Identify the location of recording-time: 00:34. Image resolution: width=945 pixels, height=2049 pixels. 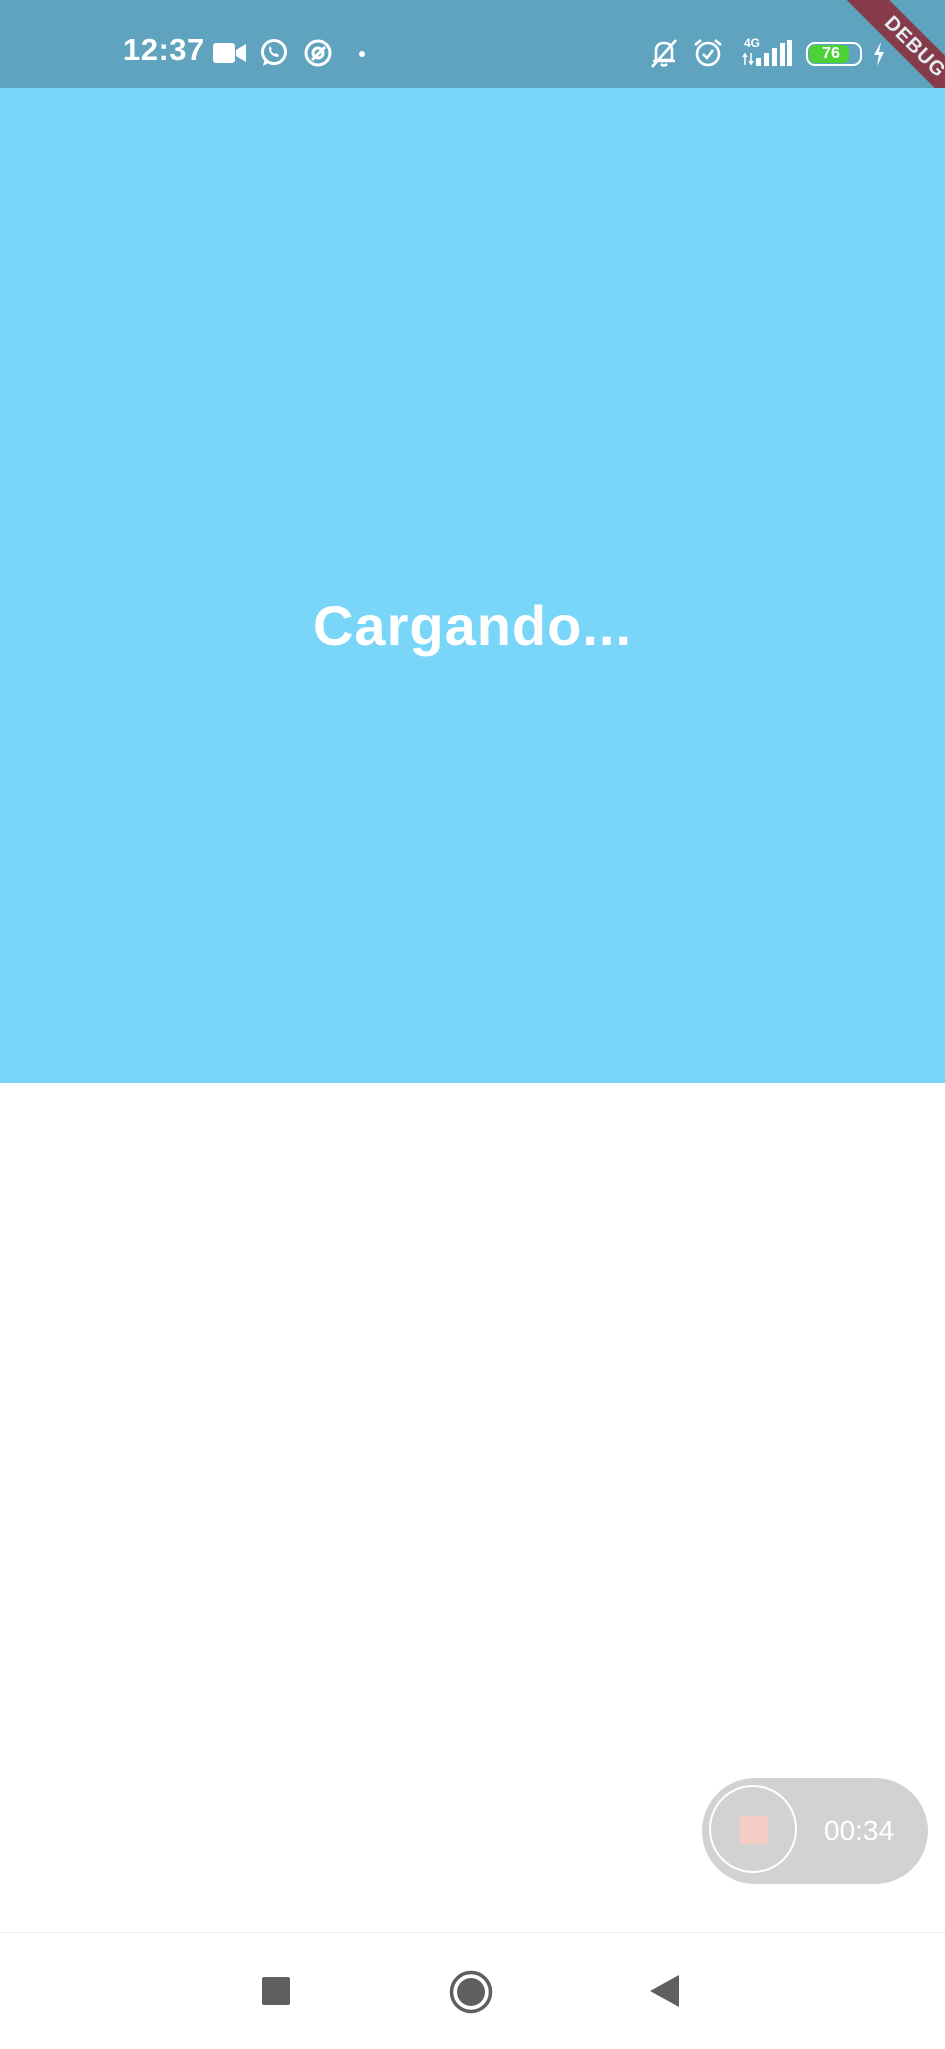
(859, 1830).